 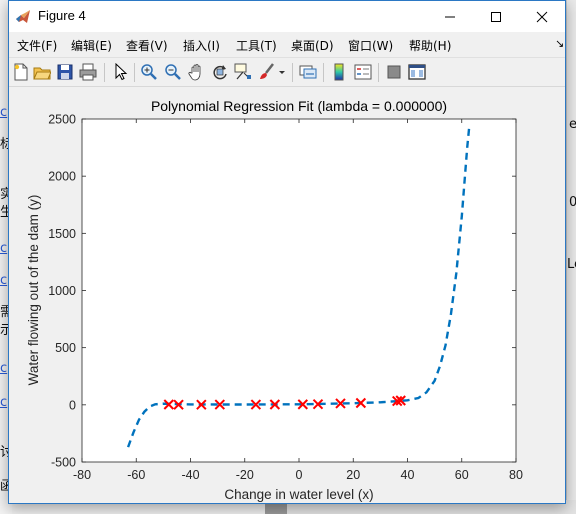 What do you see at coordinates (91, 45) in the screenshot?
I see `menu-edit: 编辑(E)` at bounding box center [91, 45].